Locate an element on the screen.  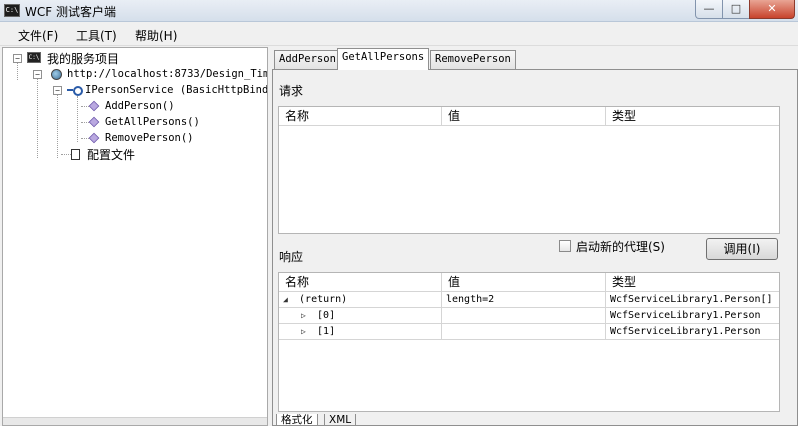
minimize-button: — is located at coordinates (709, 9).